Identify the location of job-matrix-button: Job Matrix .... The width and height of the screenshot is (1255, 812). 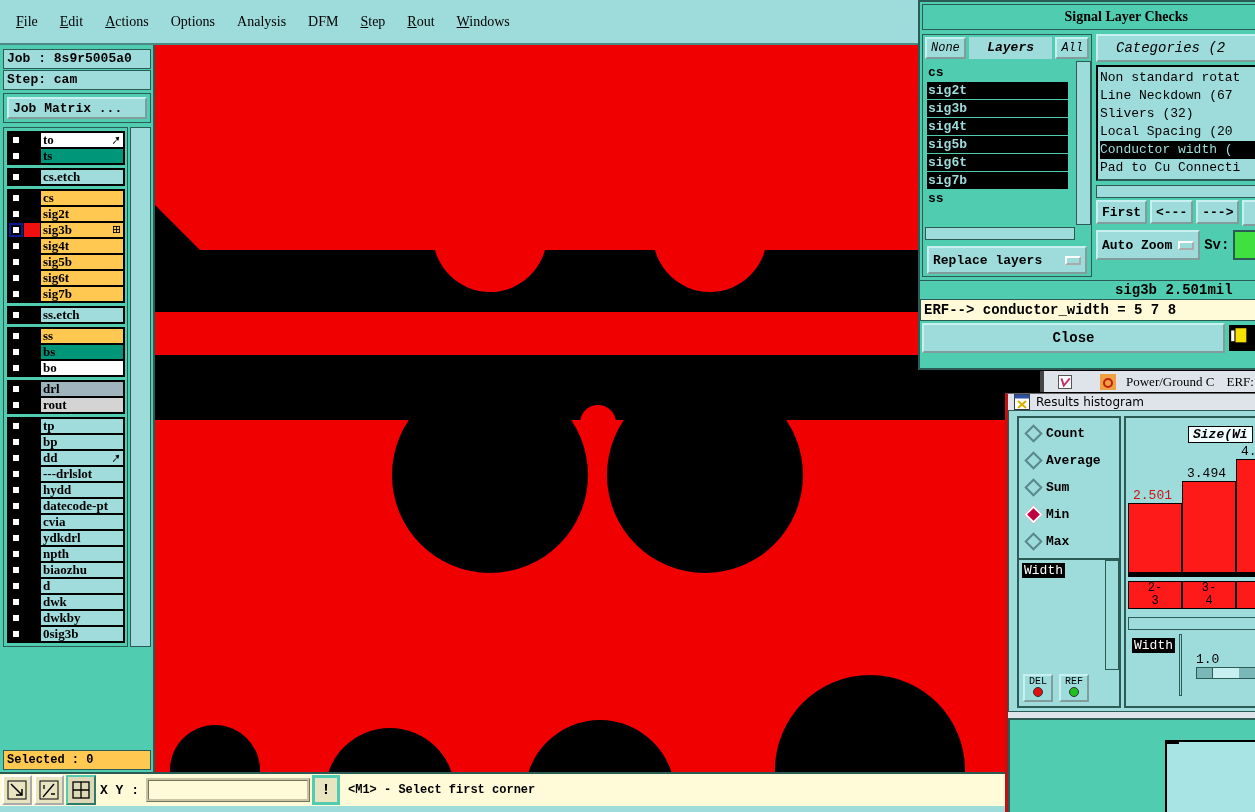
(77, 108).